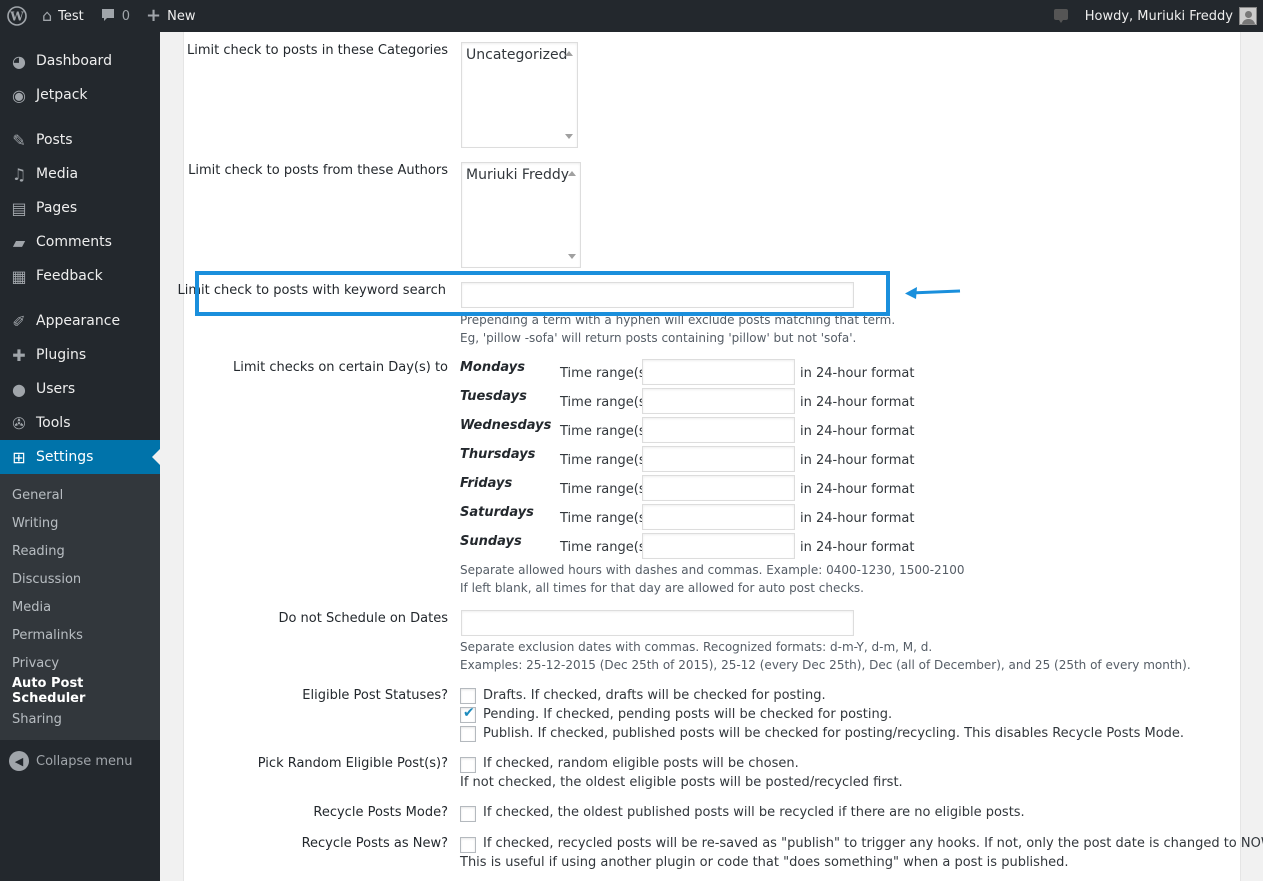  What do you see at coordinates (80, 495) in the screenshot?
I see `submenu-general: General` at bounding box center [80, 495].